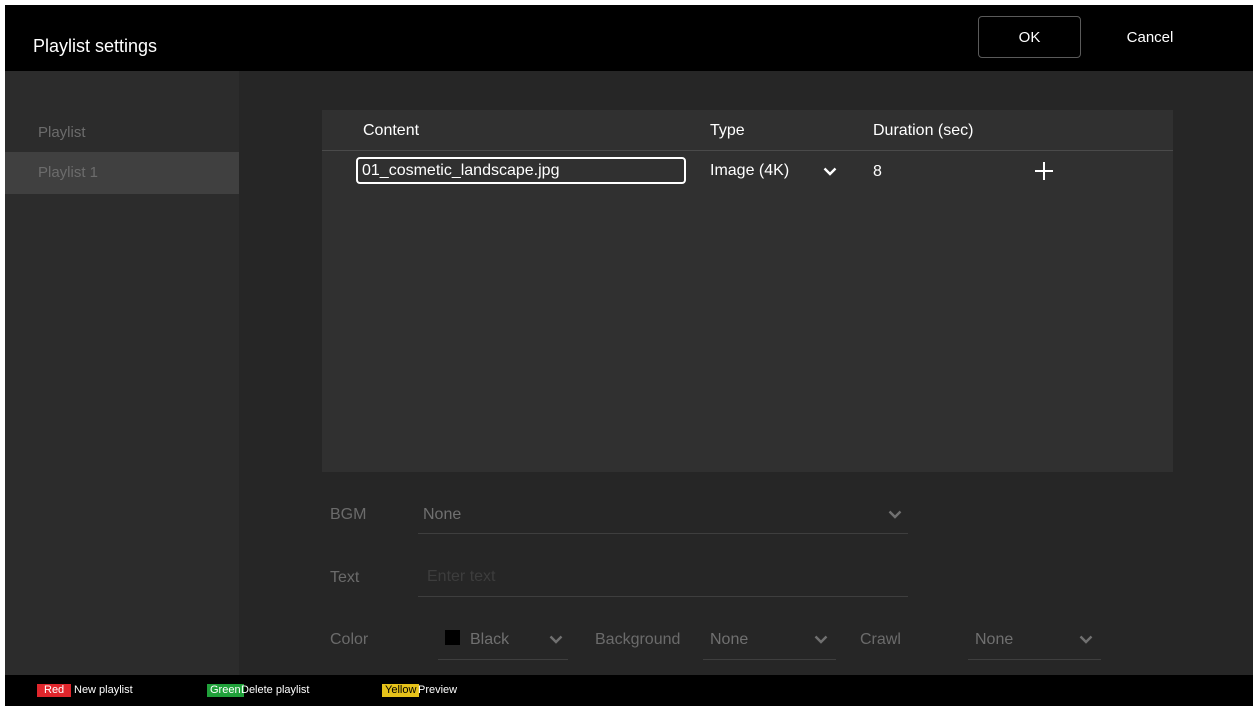 Image resolution: width=1253 pixels, height=706 pixels. What do you see at coordinates (994, 639) in the screenshot?
I see `crawl-value: None` at bounding box center [994, 639].